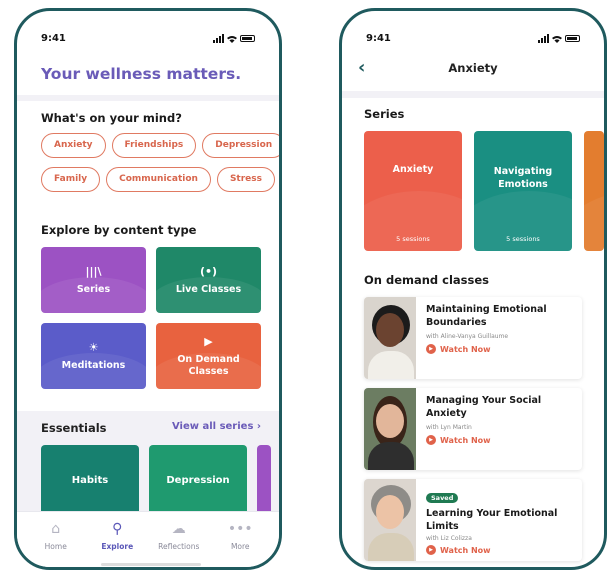 This screenshot has height=577, width=613. Describe the element at coordinates (119, 230) in the screenshot. I see `explore-section-title: Explore by content type` at that location.